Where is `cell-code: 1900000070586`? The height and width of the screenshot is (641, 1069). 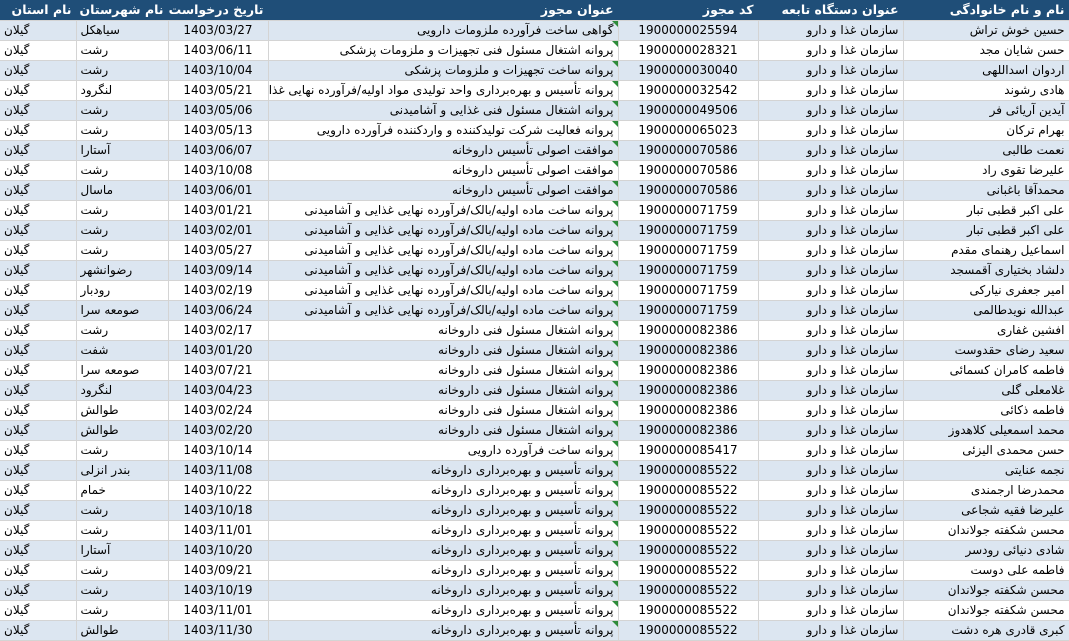 cell-code: 1900000070586 is located at coordinates (688, 190).